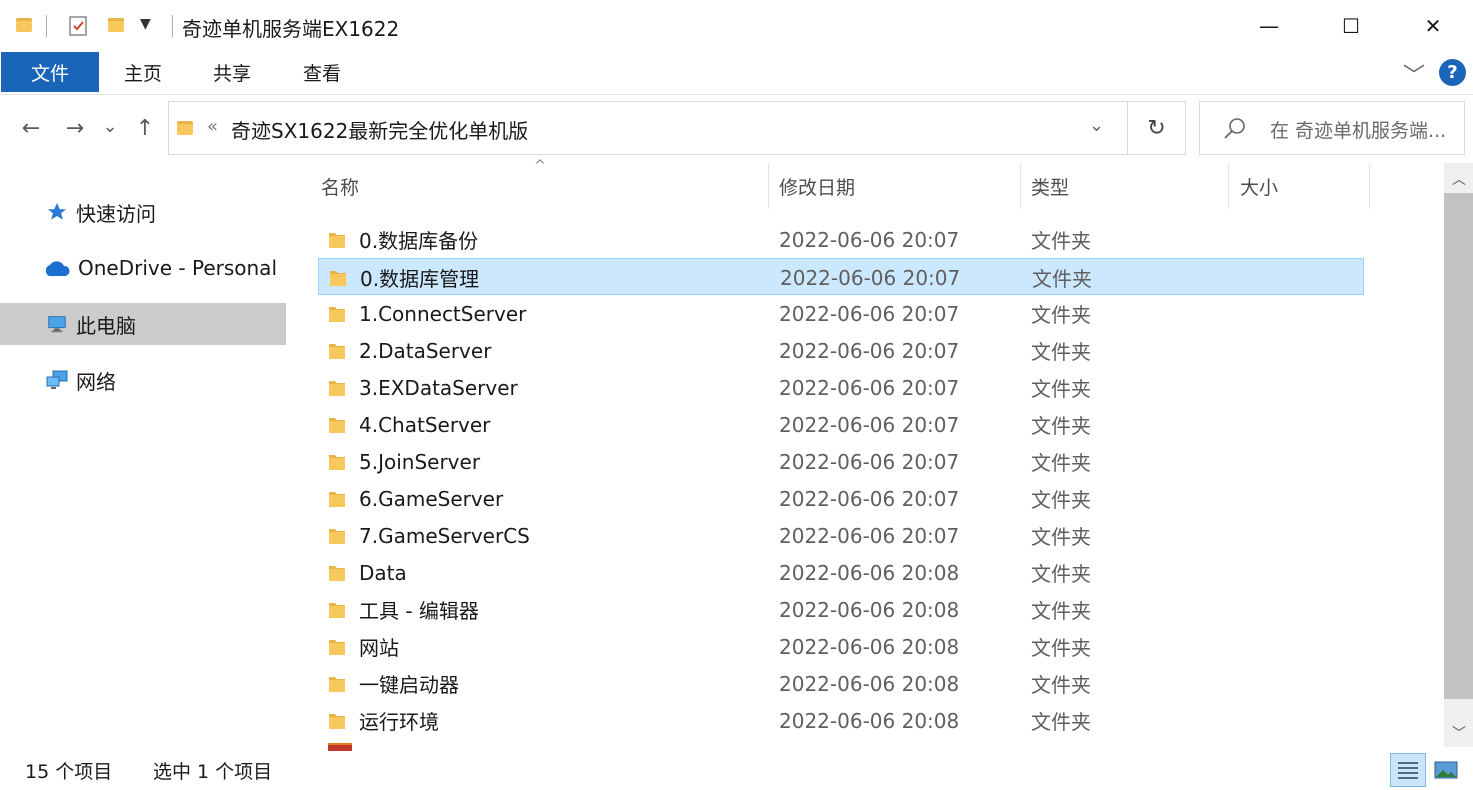 The height and width of the screenshot is (790, 1473). Describe the element at coordinates (420, 279) in the screenshot. I see `file-name: 0.数据库管理` at that location.